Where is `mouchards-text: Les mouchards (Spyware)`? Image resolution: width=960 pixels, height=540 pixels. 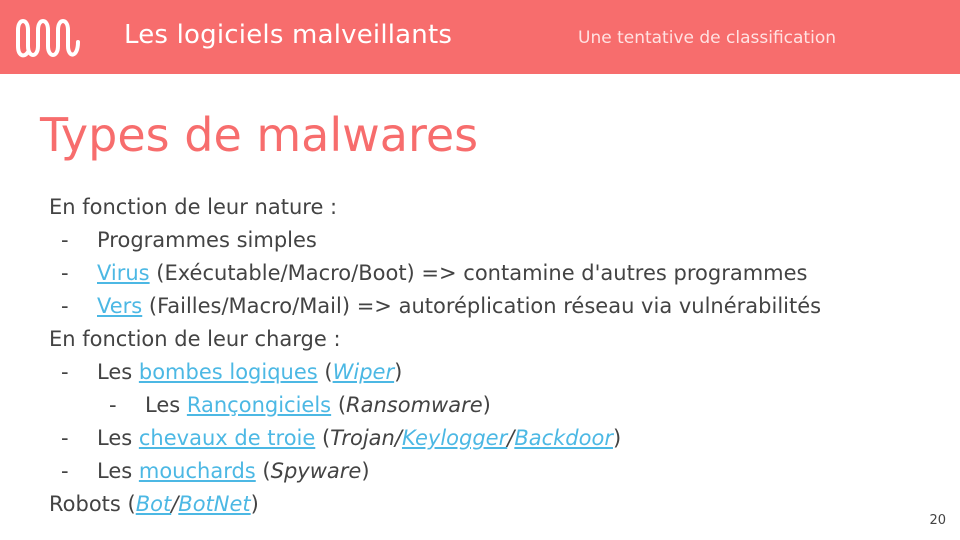
mouchards-text: Les mouchards (Spyware) is located at coordinates (233, 471).